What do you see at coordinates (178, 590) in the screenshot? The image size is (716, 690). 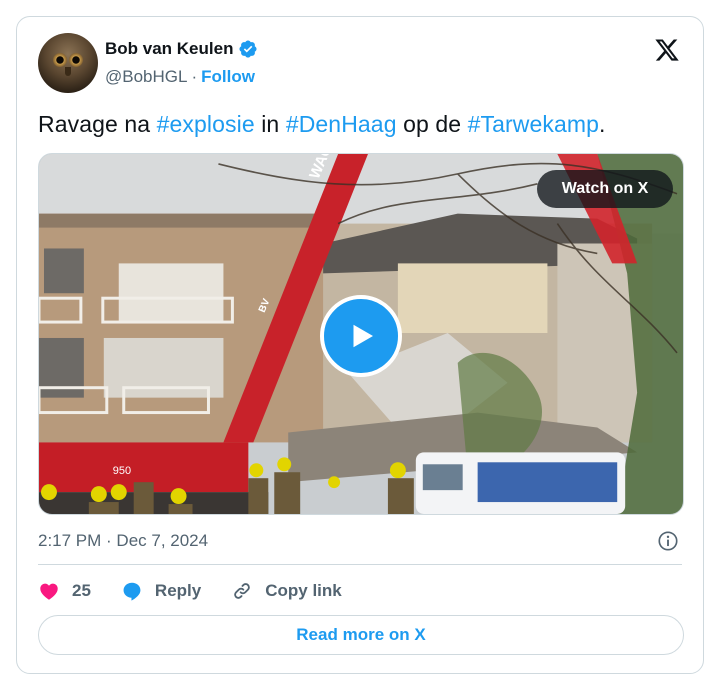 I see `reply-label: Reply` at bounding box center [178, 590].